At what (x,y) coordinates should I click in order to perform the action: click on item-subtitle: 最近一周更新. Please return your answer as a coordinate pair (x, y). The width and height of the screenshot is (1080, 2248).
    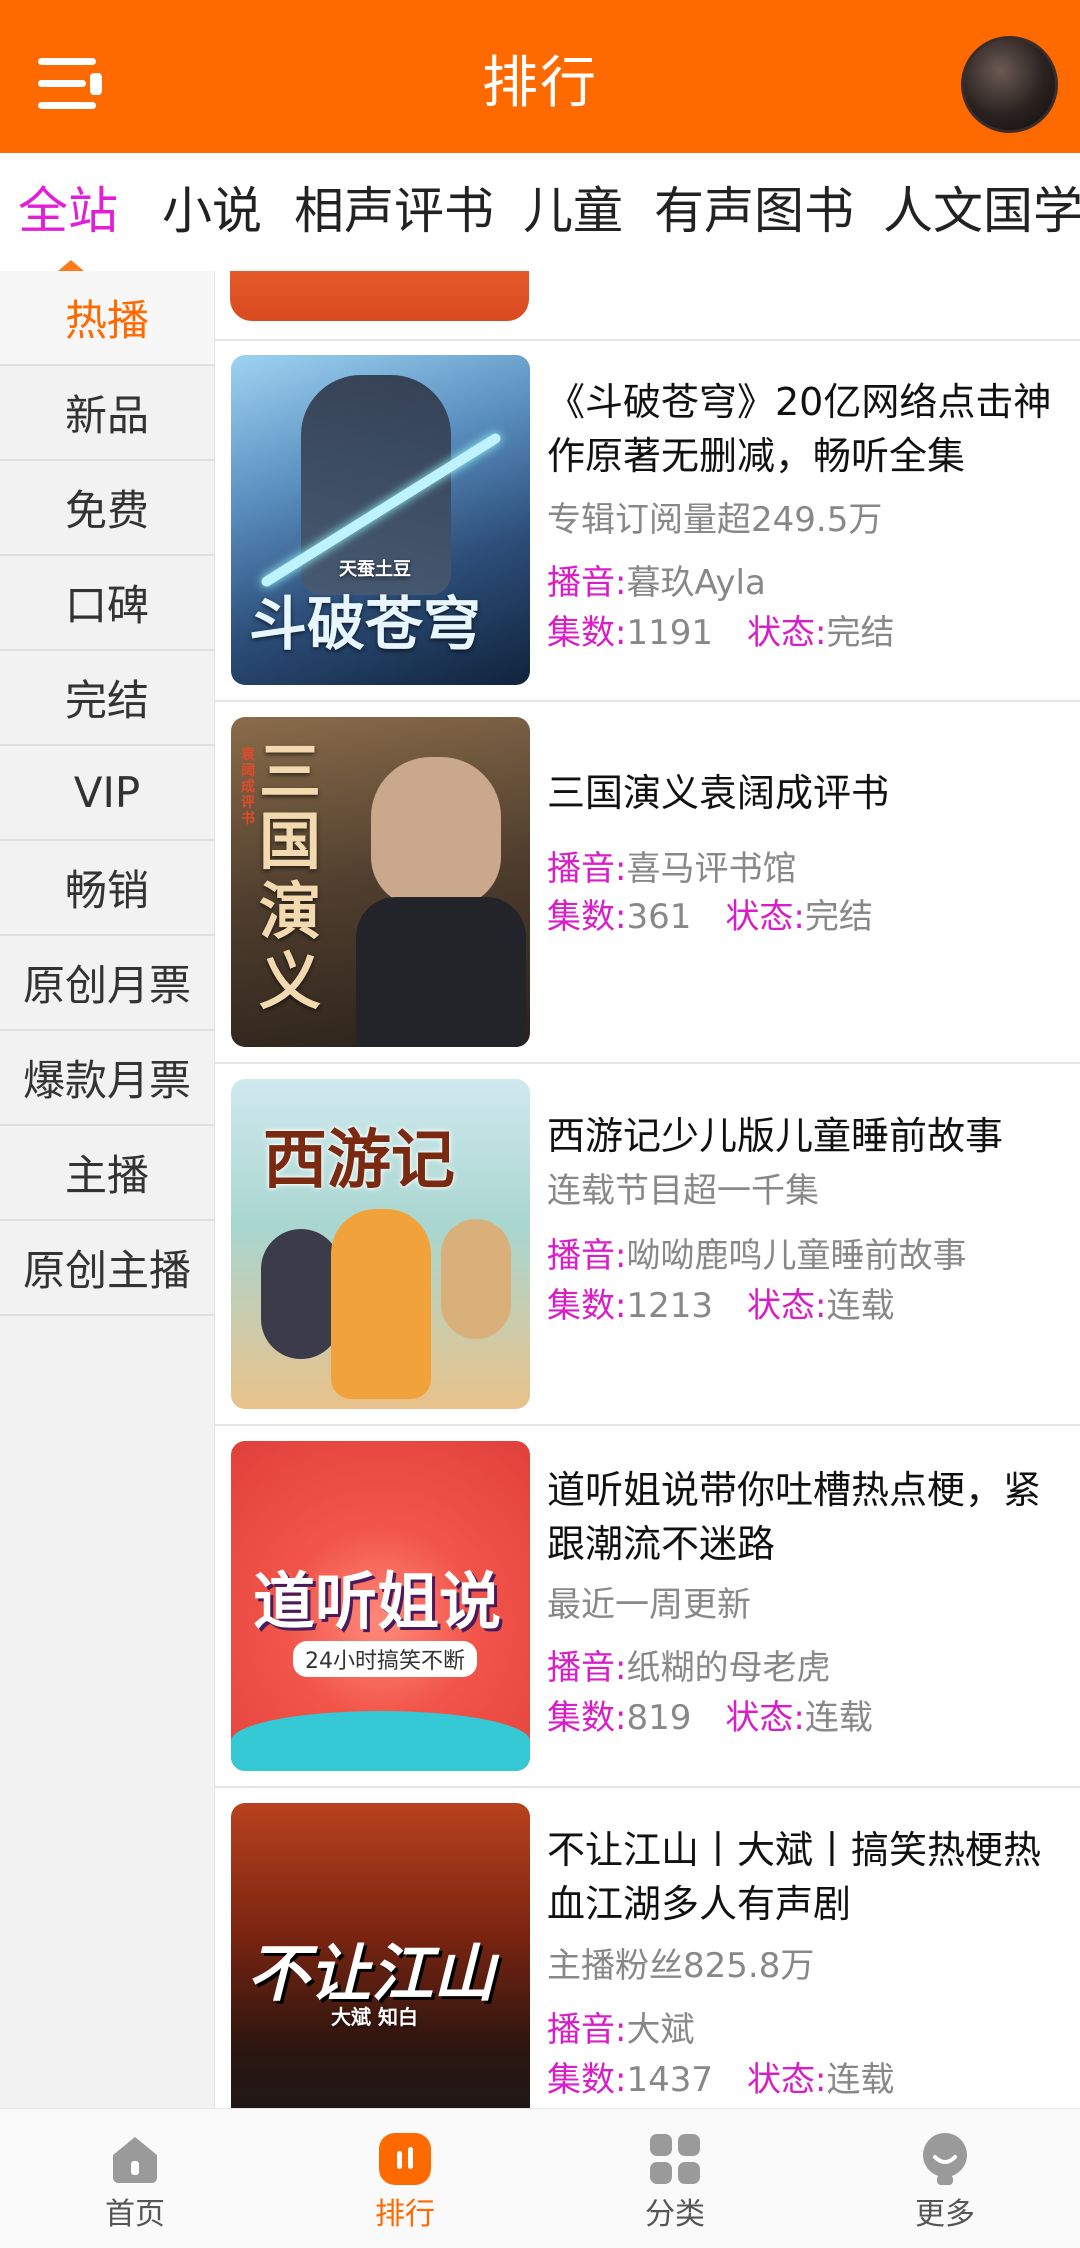
    Looking at the image, I should click on (649, 1605).